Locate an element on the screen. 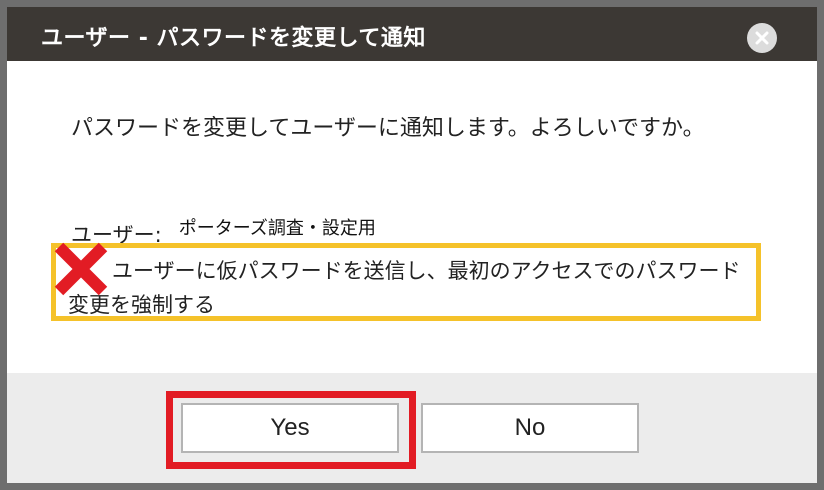  dialog-titlebar: ユーザー - パスワードを変更して通知 is located at coordinates (412, 34).